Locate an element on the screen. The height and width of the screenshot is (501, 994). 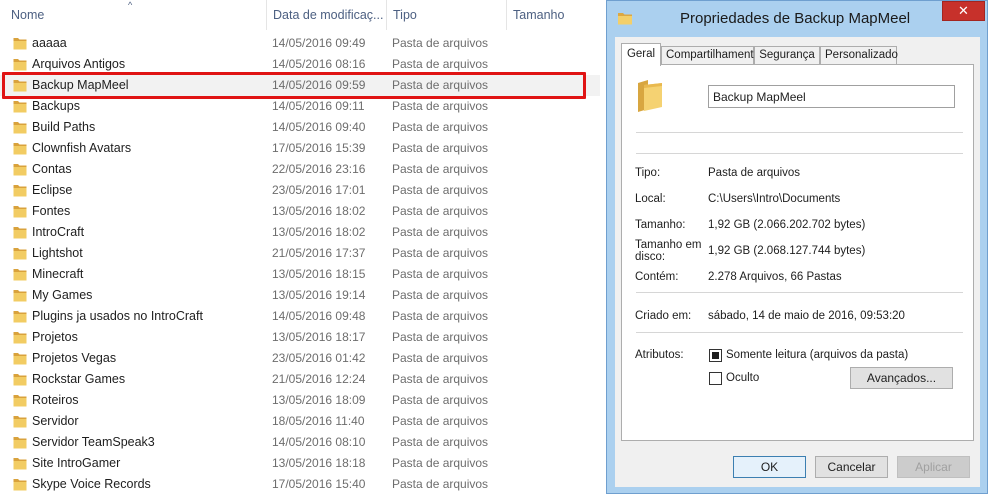
file-date: 14/05/2016 09:59 is located at coordinates (319, 85).